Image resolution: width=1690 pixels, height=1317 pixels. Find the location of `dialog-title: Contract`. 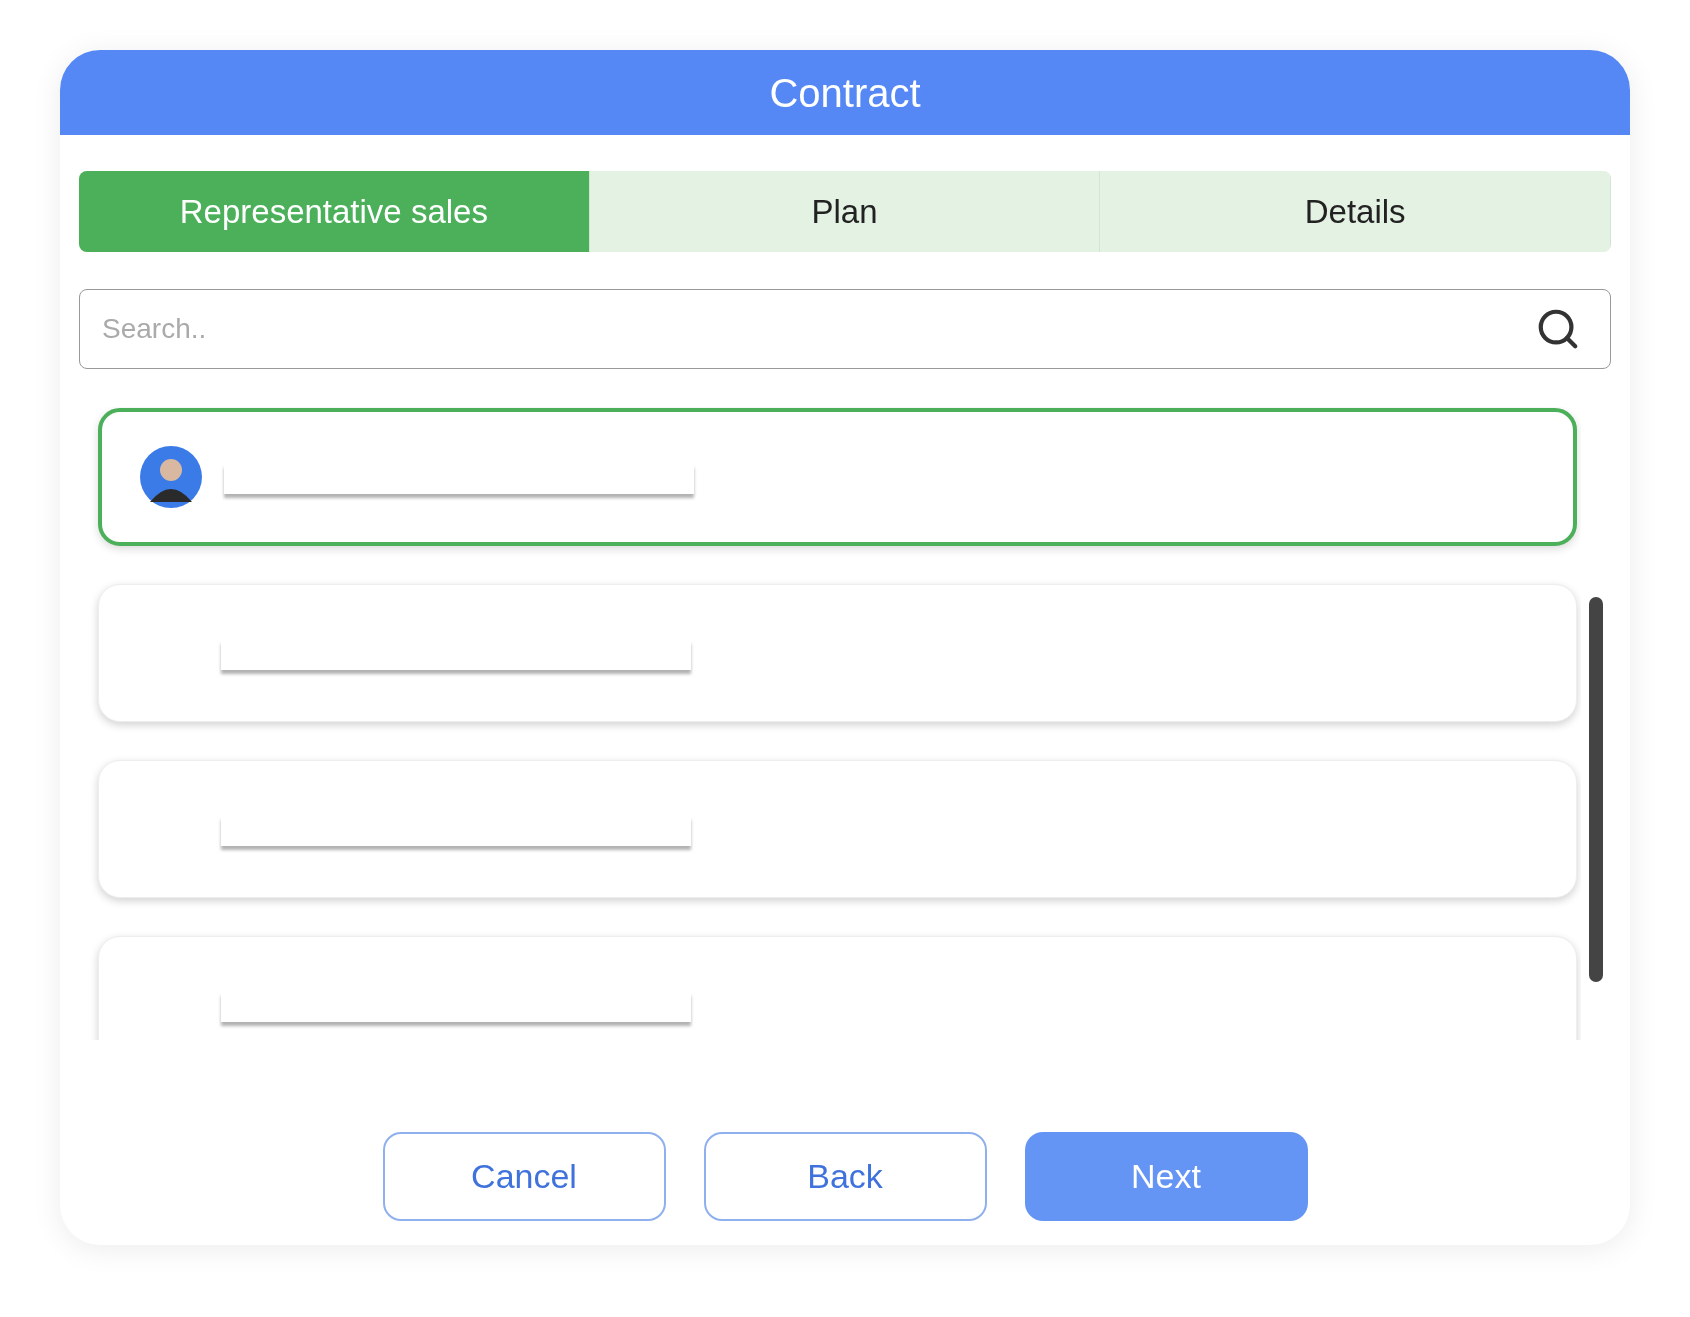

dialog-title: Contract is located at coordinates (845, 92).